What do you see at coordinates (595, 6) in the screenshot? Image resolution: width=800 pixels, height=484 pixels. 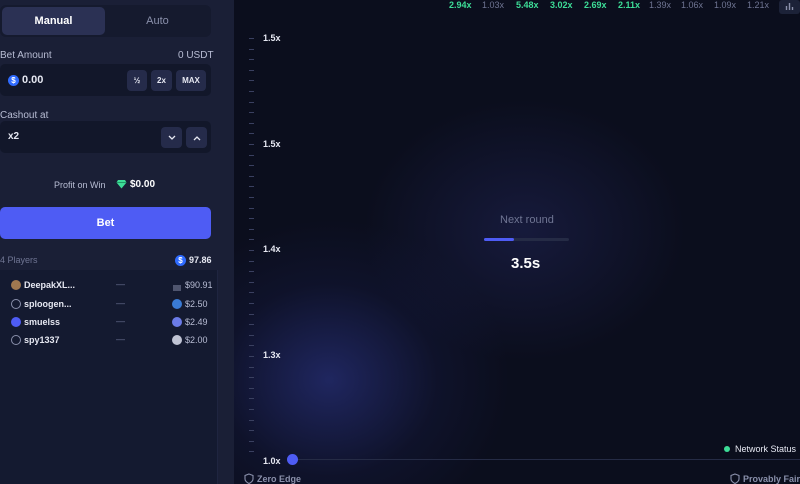 I see `history-item: 2.69x` at bounding box center [595, 6].